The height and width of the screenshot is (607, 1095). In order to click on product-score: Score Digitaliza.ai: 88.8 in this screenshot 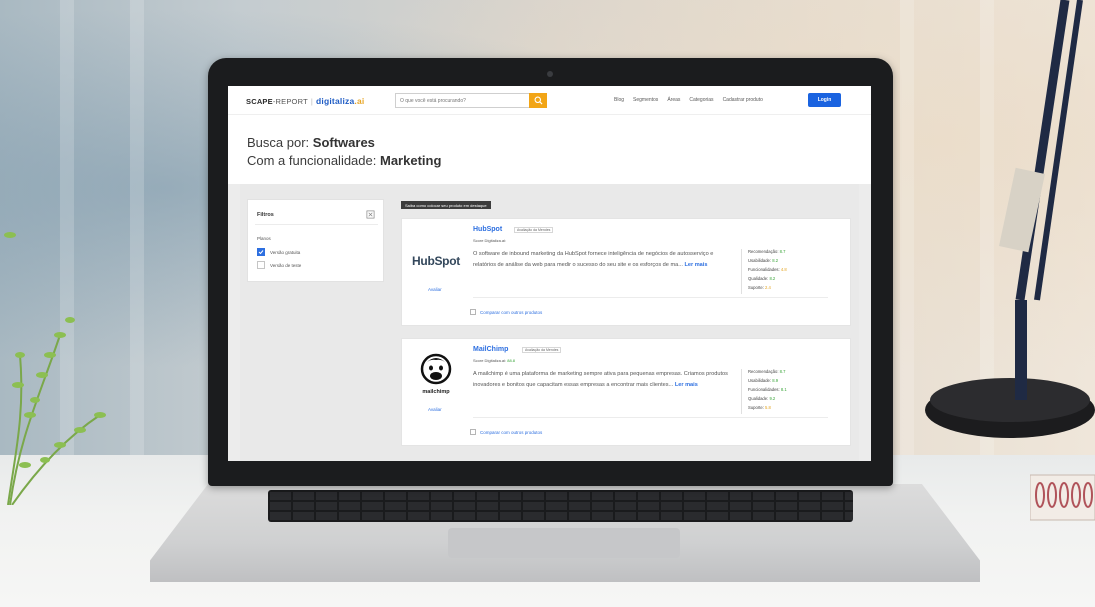, I will do `click(494, 360)`.